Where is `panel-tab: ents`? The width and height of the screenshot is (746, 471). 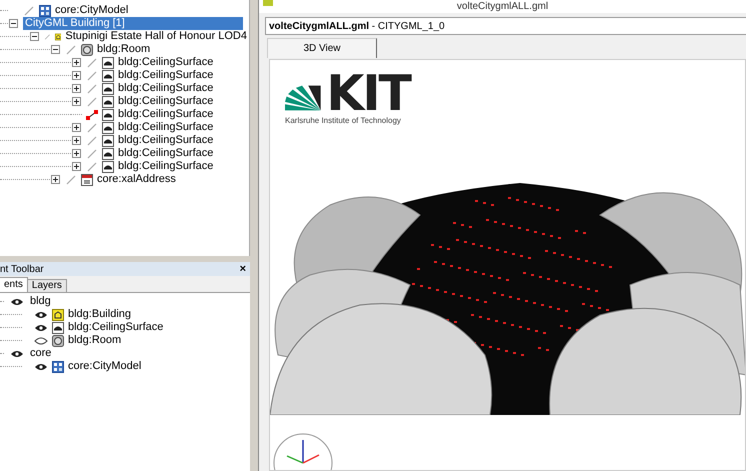
panel-tab: ents is located at coordinates (14, 284).